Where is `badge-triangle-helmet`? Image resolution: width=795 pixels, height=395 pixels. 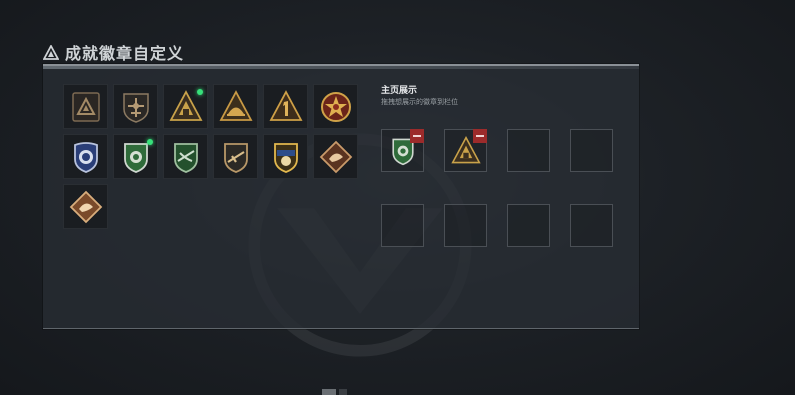 badge-triangle-helmet is located at coordinates (235, 106).